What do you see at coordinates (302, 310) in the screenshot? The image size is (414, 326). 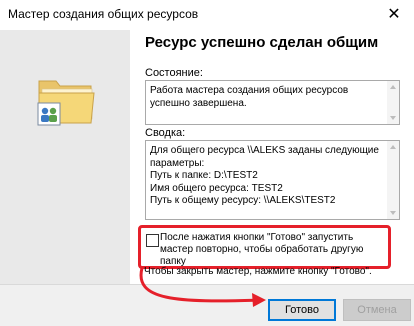 I see `finish-button: Готово` at bounding box center [302, 310].